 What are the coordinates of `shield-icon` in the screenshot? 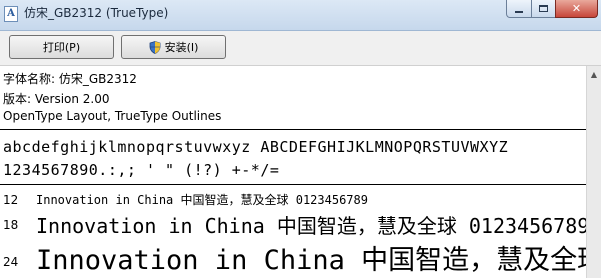 It's located at (154, 47).